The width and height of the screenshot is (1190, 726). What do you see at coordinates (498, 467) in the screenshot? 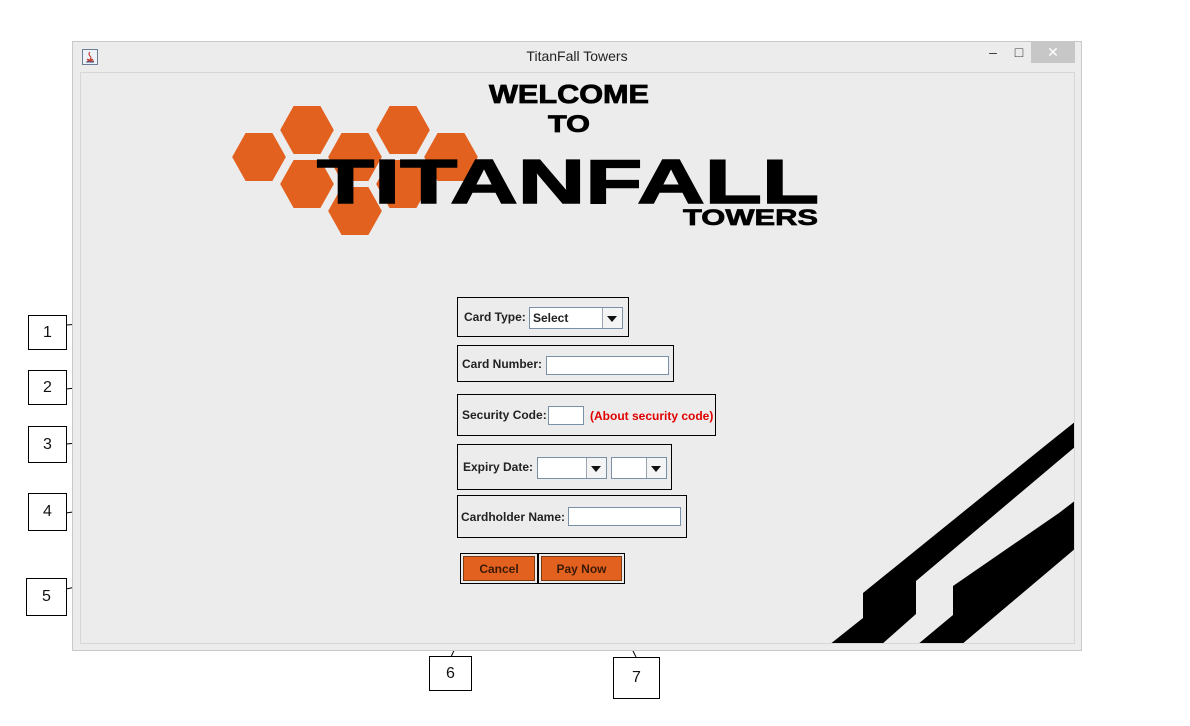
I see `expiry-date-label: Expiry Date:` at bounding box center [498, 467].